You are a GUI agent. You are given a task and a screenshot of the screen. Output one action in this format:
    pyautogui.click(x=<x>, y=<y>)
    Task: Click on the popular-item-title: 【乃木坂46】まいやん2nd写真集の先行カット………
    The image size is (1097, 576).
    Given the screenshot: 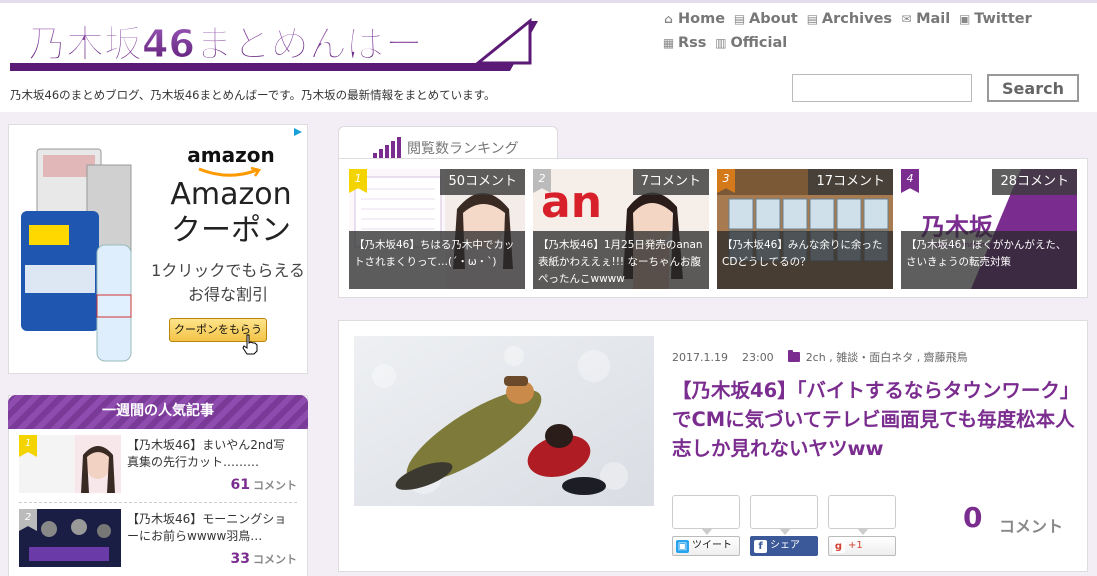 What is the action you would take?
    pyautogui.click(x=212, y=454)
    